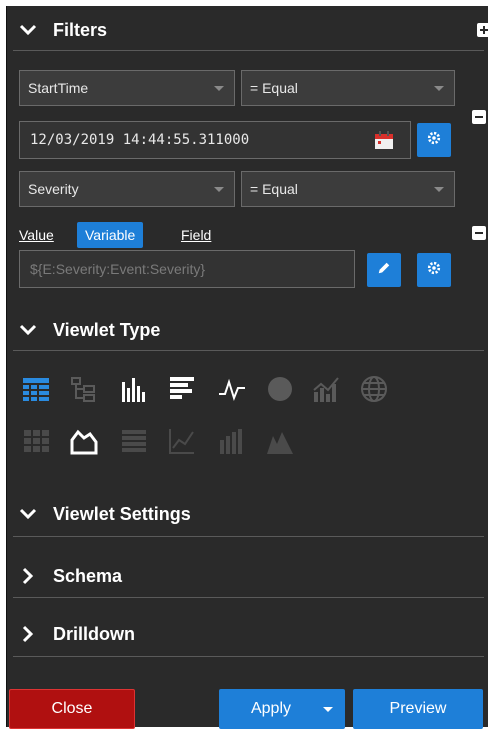 The image size is (488, 729). What do you see at coordinates (84, 441) in the screenshot?
I see `area-chart-icon` at bounding box center [84, 441].